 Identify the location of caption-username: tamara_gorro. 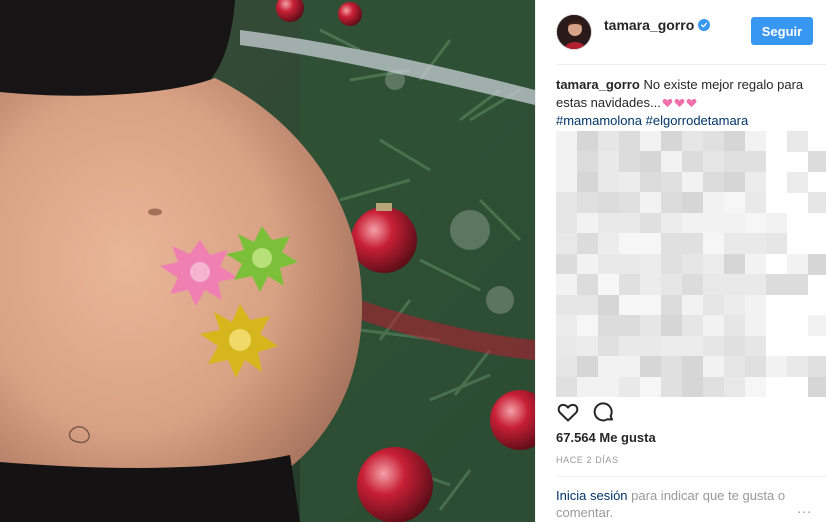
(598, 84).